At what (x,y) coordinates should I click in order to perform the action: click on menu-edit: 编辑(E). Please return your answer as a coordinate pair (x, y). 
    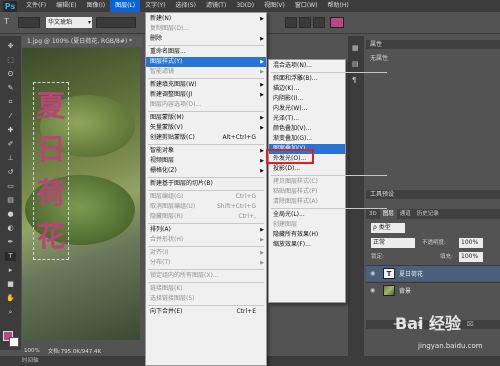
    Looking at the image, I should click on (66, 6).